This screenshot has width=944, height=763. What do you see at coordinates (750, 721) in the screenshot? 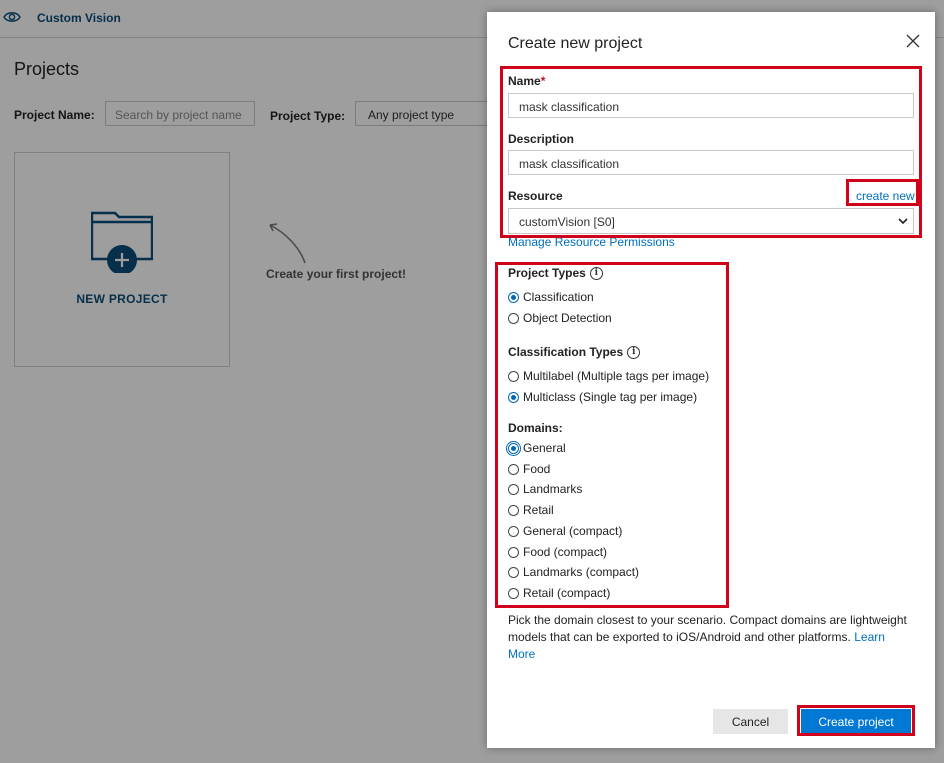
I see `cancel-button: Cancel` at bounding box center [750, 721].